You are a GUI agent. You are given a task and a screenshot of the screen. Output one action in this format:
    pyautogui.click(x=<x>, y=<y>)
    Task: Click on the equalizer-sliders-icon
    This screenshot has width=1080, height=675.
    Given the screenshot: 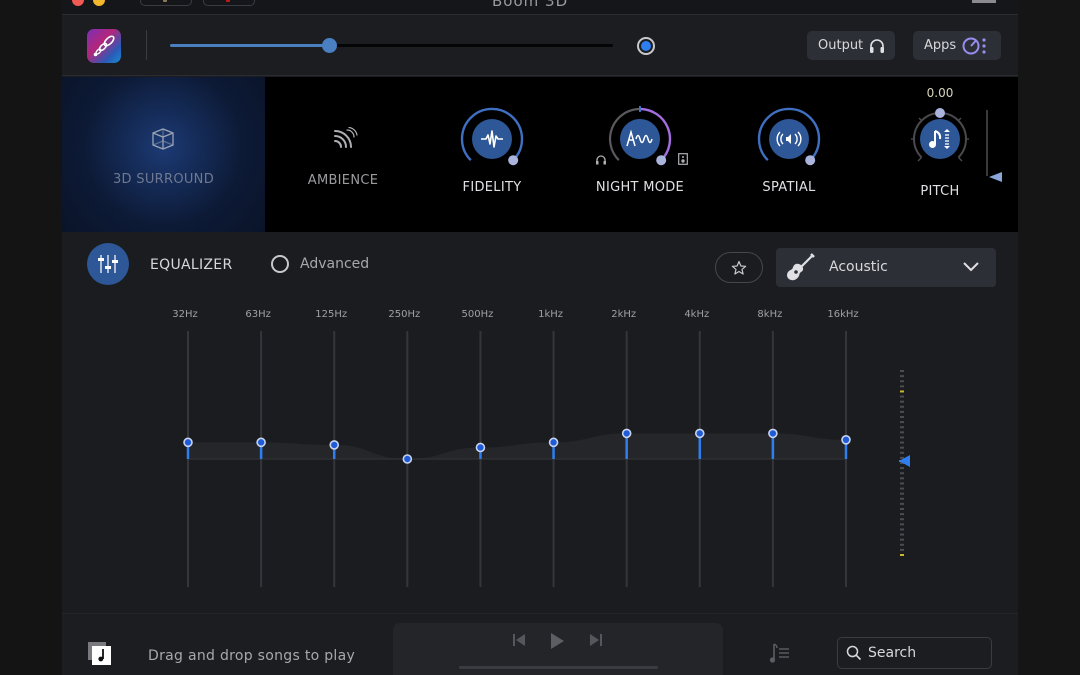 What is the action you would take?
    pyautogui.click(x=108, y=264)
    